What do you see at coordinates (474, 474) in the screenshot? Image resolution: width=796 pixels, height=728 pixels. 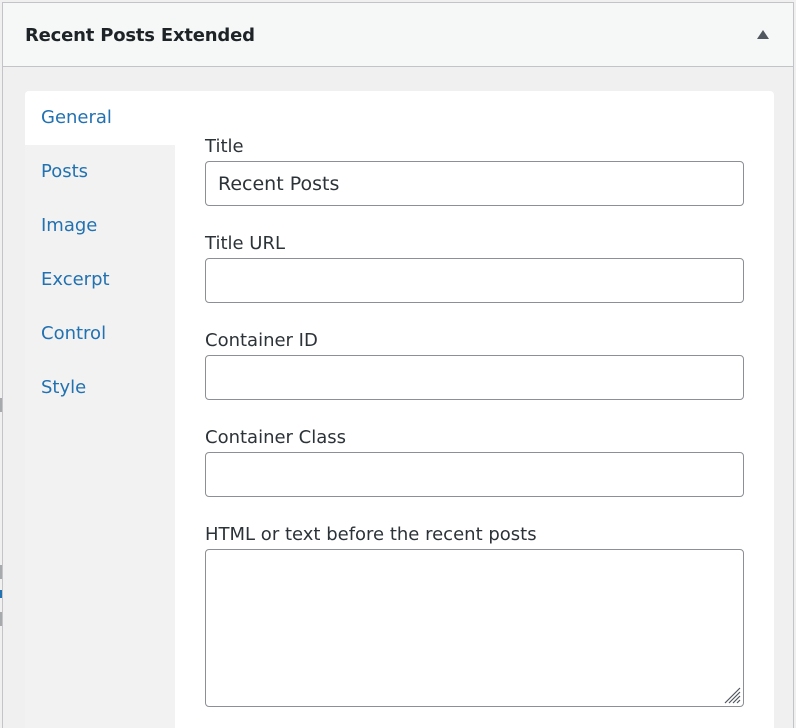 I see `container-class-input` at bounding box center [474, 474].